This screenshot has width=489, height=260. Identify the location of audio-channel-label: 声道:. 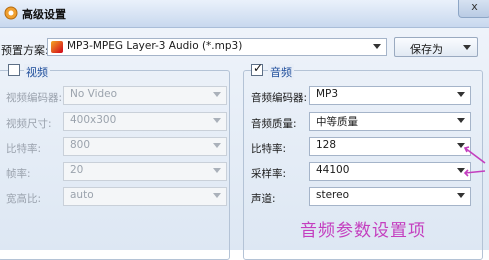
(263, 199).